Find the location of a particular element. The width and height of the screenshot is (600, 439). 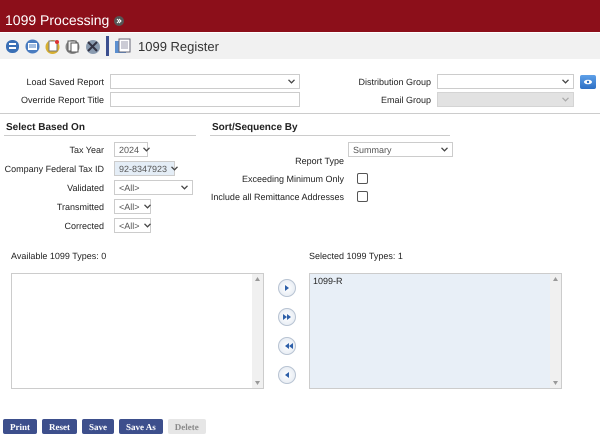

move-all-right-icon is located at coordinates (286, 317).